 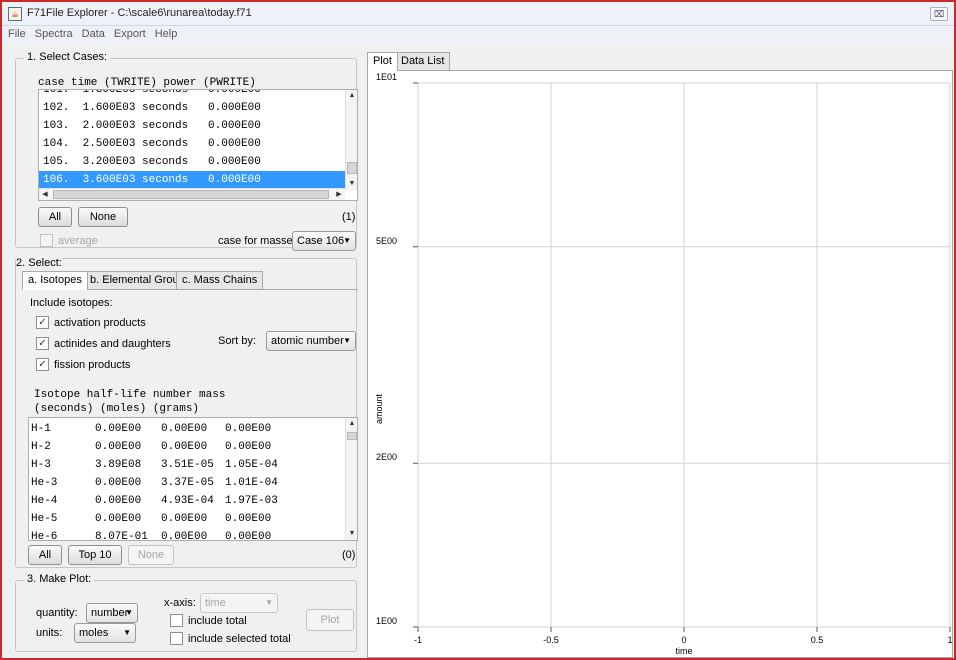 What do you see at coordinates (44, 501) in the screenshot?
I see `isotope-name: He-4` at bounding box center [44, 501].